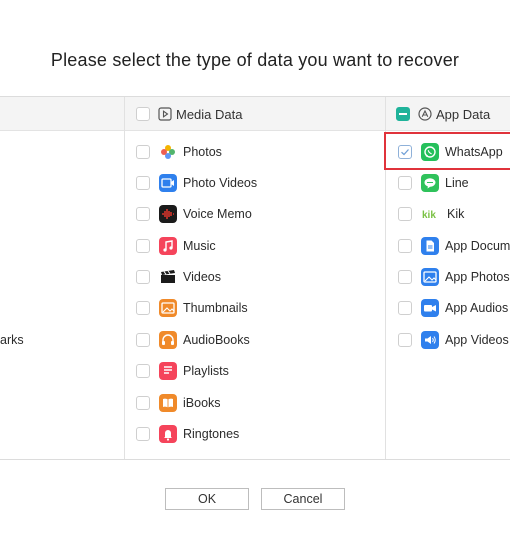  I want to click on kik-icon: kik, so click(431, 214).